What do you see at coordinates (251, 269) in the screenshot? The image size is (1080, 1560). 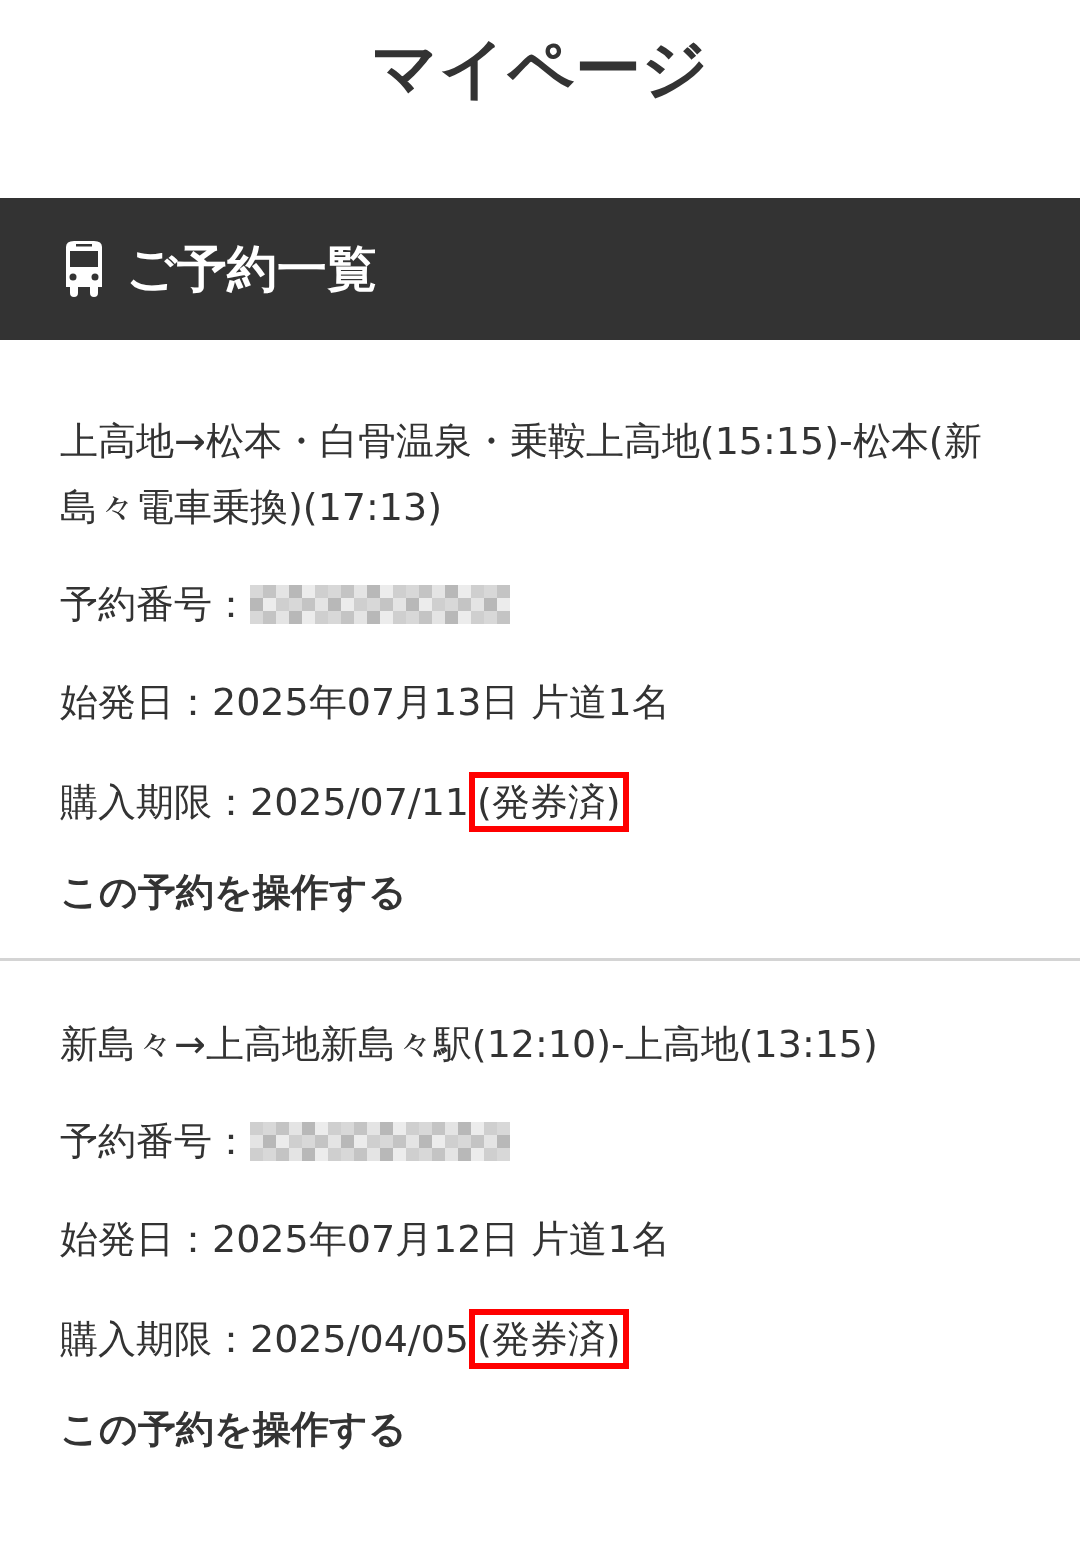 I see `section-title: ご予約一覧` at bounding box center [251, 269].